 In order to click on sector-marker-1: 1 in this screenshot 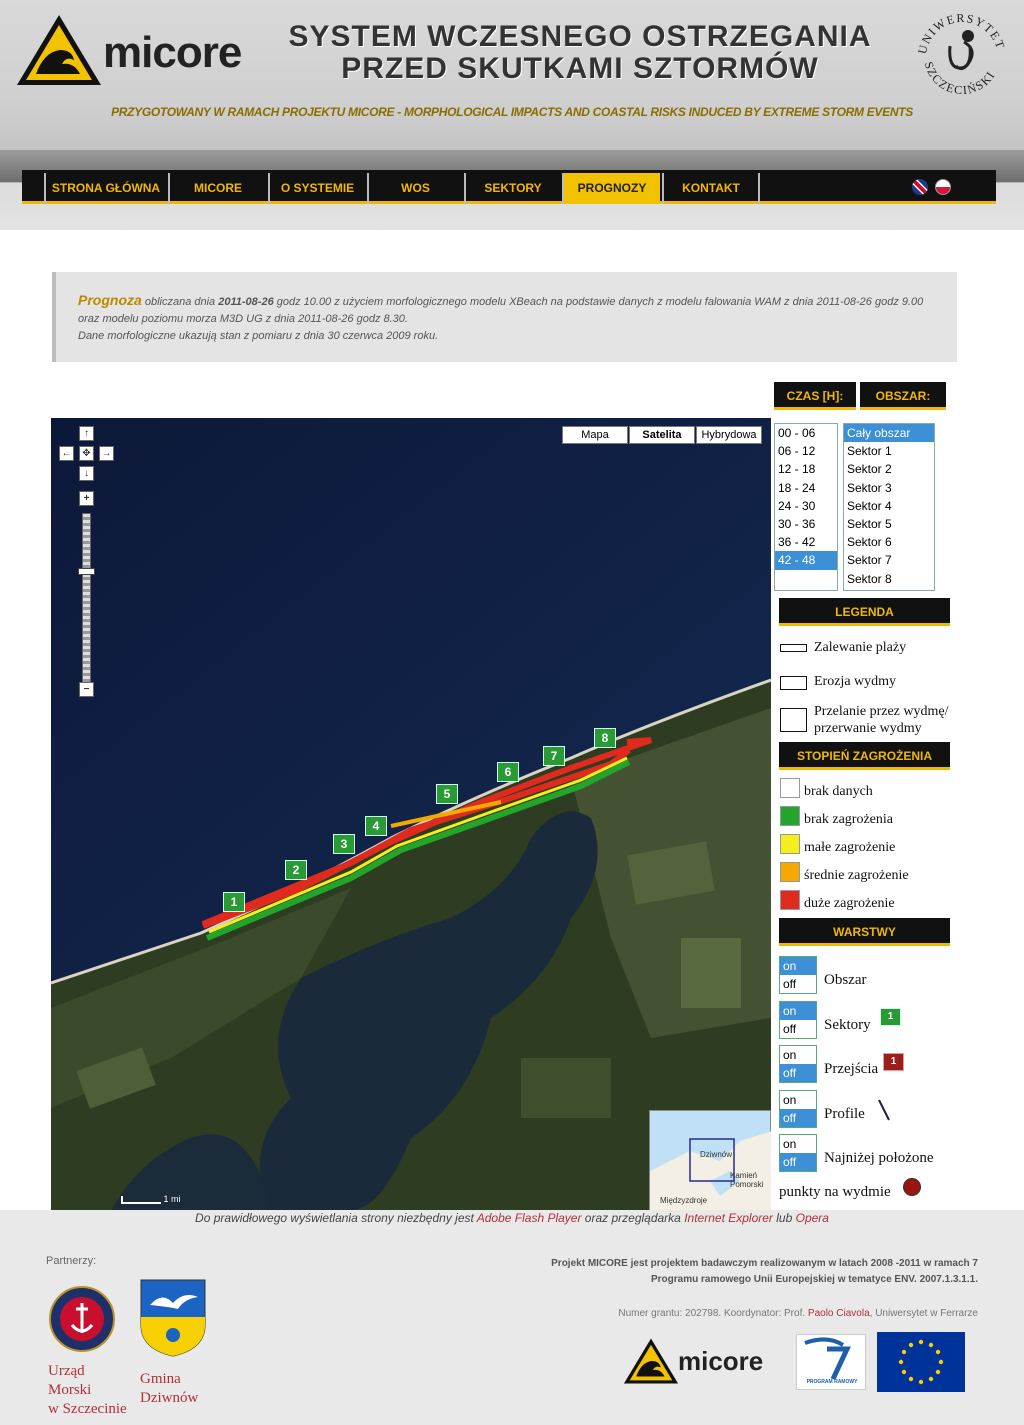, I will do `click(234, 902)`.